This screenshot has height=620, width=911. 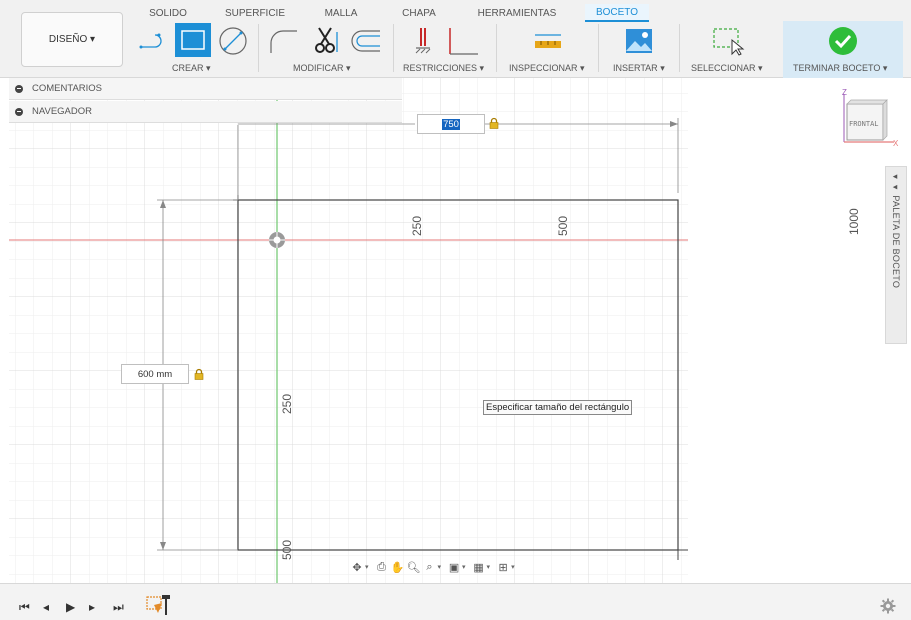 I want to click on modificar-label: MODIFICAR, so click(x=318, y=68).